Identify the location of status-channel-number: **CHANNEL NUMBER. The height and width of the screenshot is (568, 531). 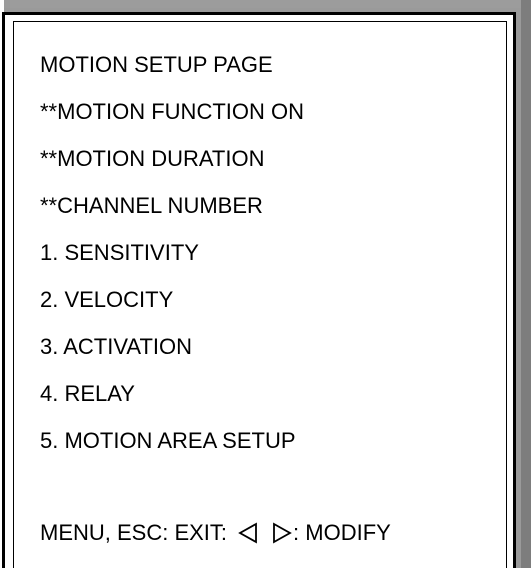
(151, 205).